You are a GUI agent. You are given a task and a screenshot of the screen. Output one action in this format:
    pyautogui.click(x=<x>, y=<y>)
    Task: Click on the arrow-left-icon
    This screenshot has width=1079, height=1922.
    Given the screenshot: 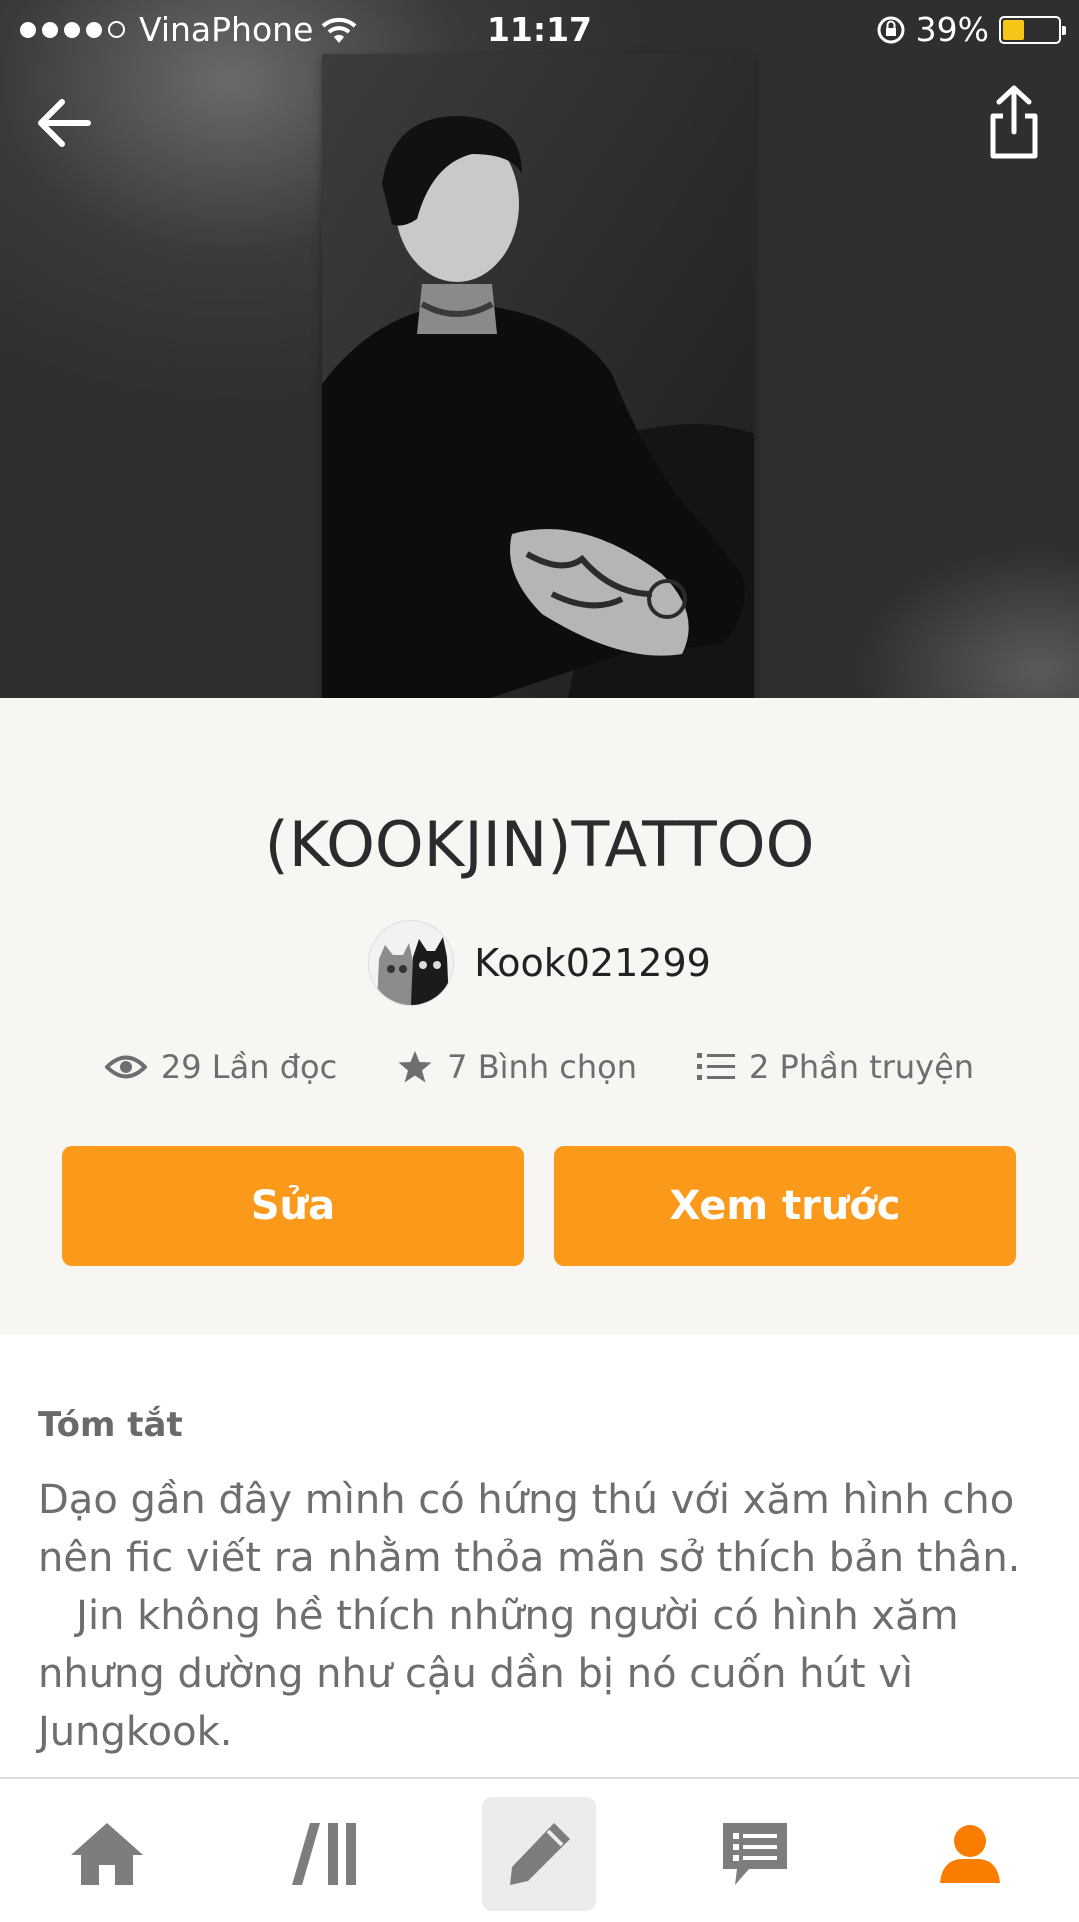 What is the action you would take?
    pyautogui.click(x=64, y=123)
    